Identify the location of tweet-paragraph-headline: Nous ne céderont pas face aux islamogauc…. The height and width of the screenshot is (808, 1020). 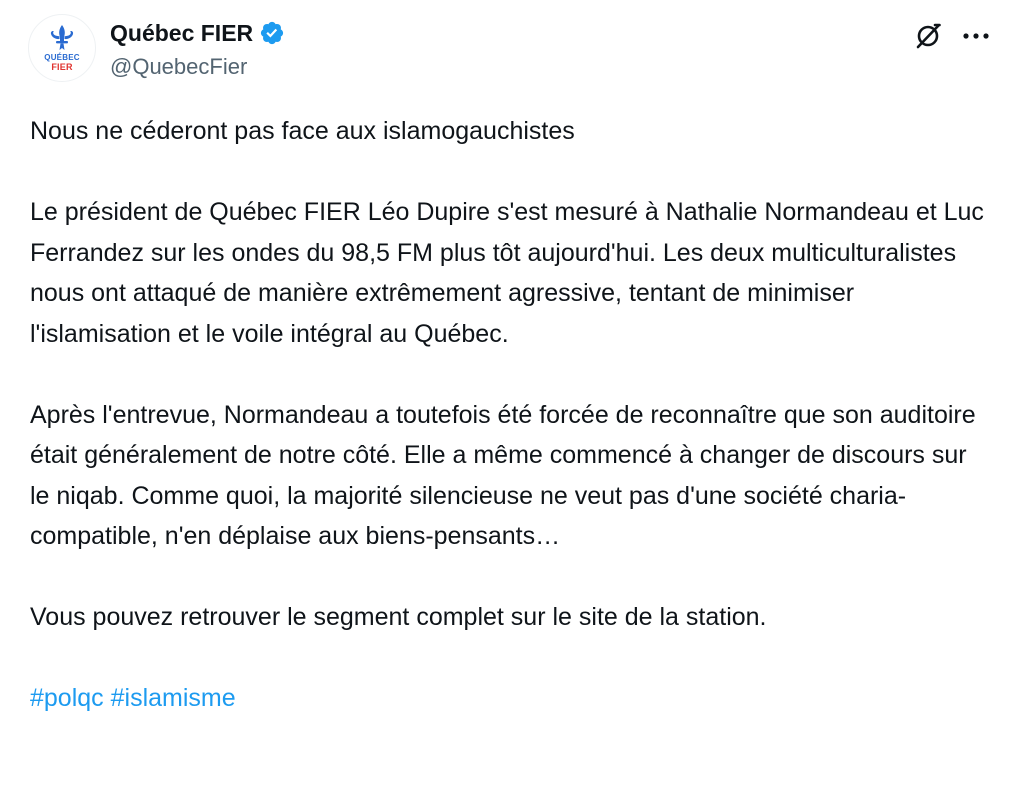
(302, 131).